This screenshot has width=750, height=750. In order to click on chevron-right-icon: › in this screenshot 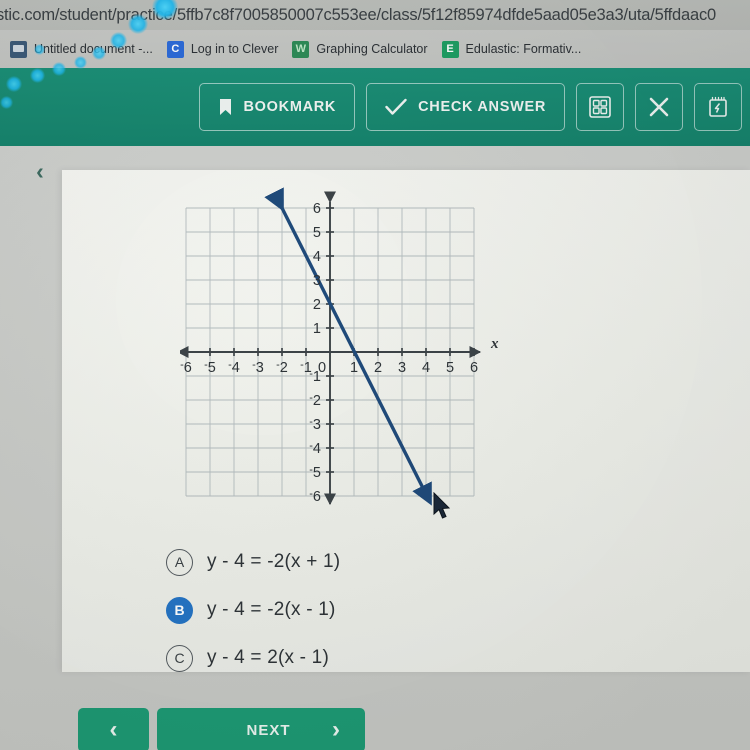, I will do `click(336, 729)`.